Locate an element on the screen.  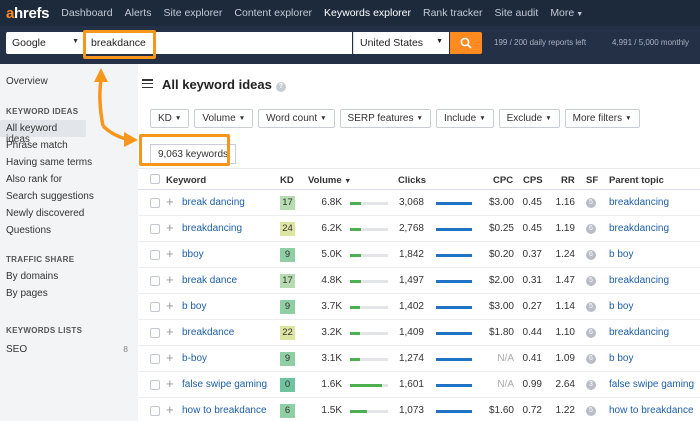
nav-item-keywords-explorer: Keywords explorer is located at coordinates (367, 13).